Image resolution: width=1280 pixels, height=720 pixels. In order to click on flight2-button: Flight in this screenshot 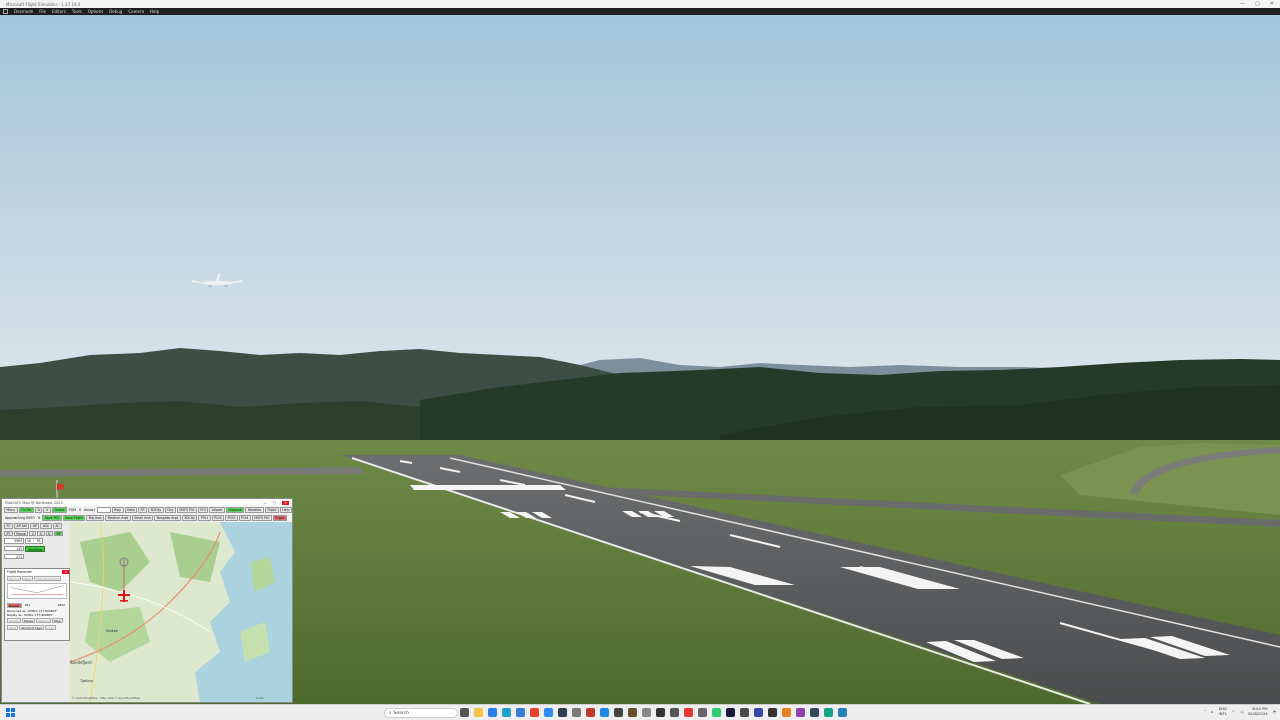, I will do `click(279, 518)`.